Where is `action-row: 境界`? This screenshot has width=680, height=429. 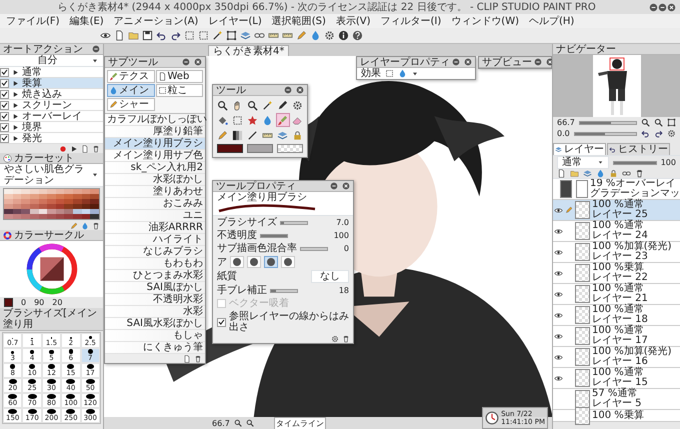
action-row: 境界 is located at coordinates (51, 127).